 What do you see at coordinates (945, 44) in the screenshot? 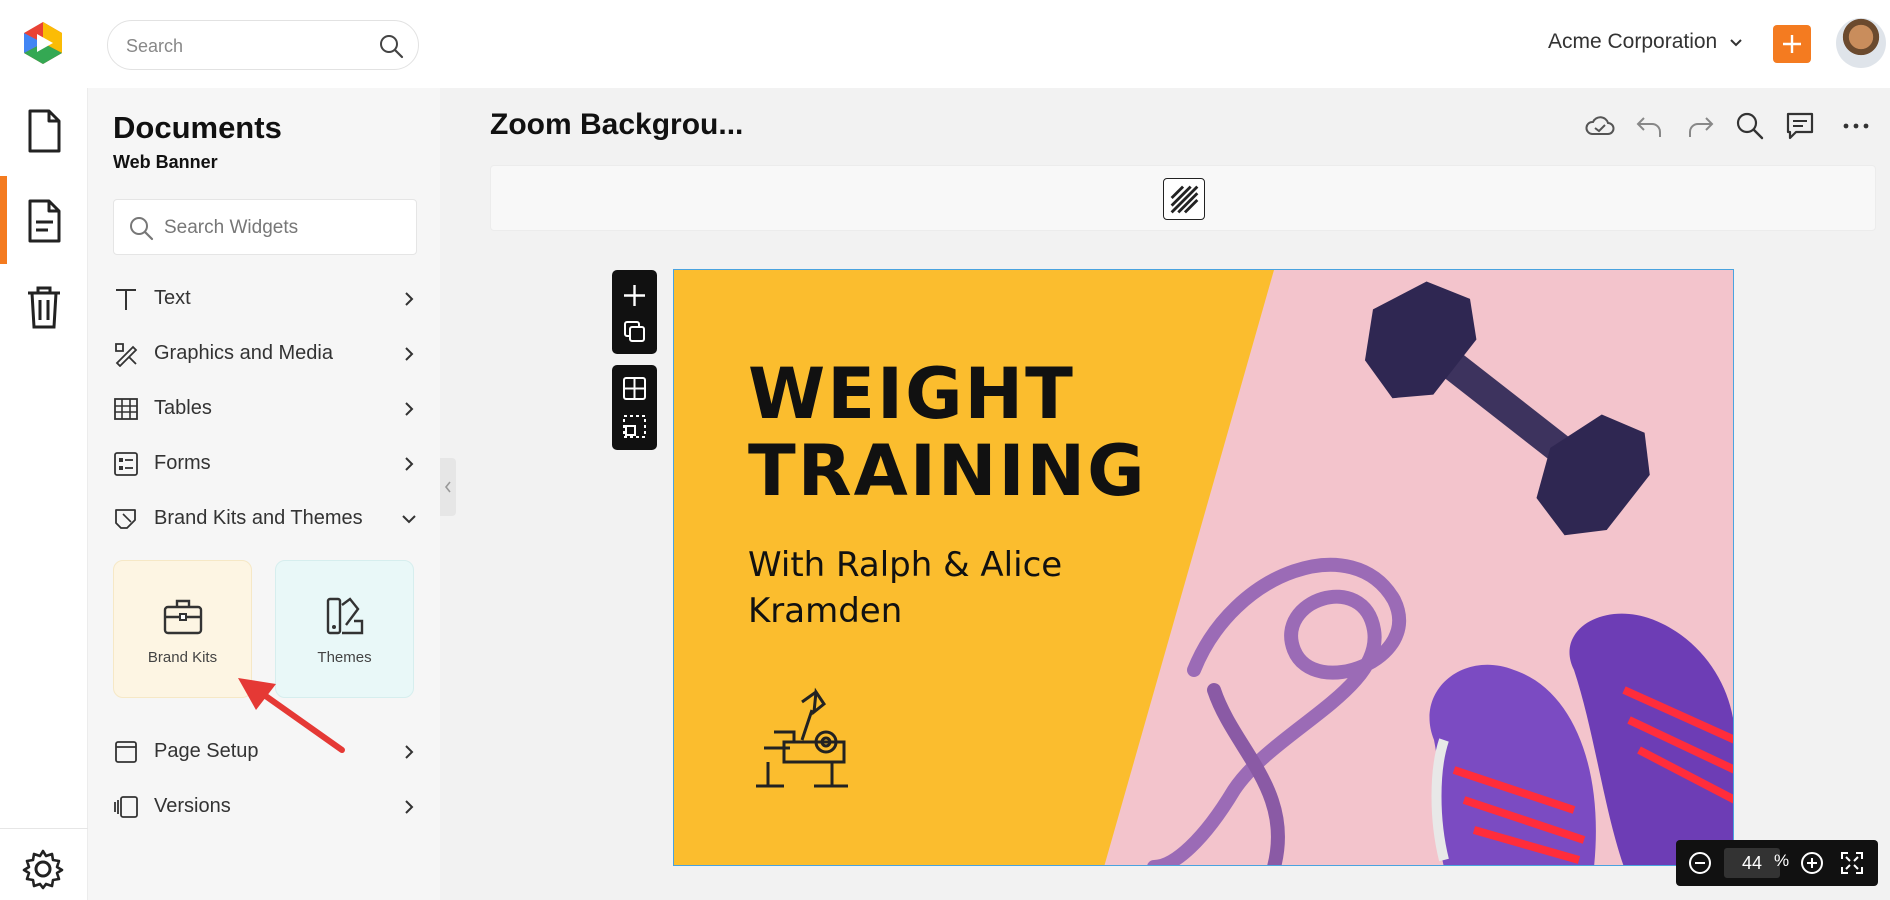
I see `top-bar: Acme Corporation` at bounding box center [945, 44].